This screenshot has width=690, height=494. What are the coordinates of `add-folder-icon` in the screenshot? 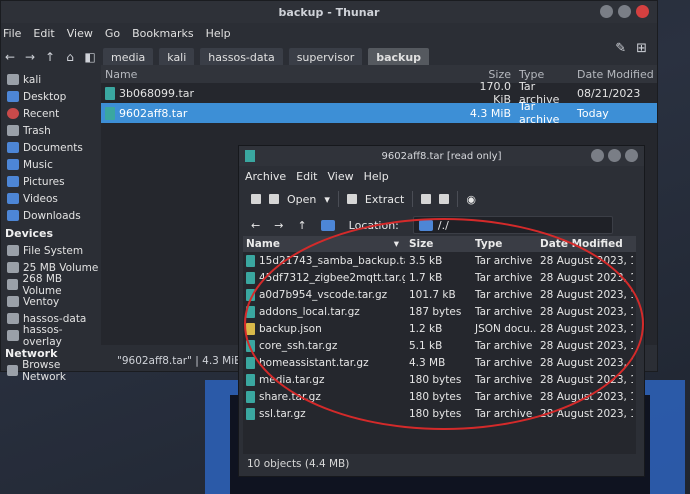 It's located at (444, 199).